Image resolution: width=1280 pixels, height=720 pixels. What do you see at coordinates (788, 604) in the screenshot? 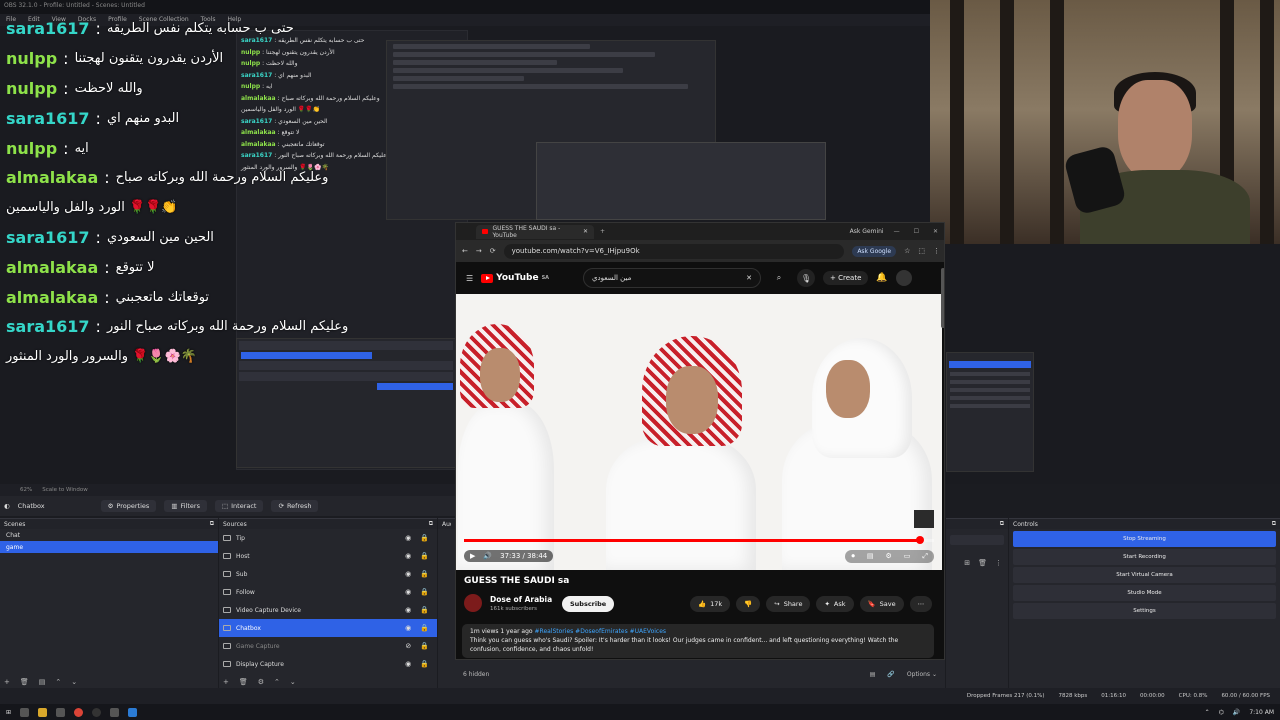
I see `share-button: ↪ Share` at bounding box center [788, 604].